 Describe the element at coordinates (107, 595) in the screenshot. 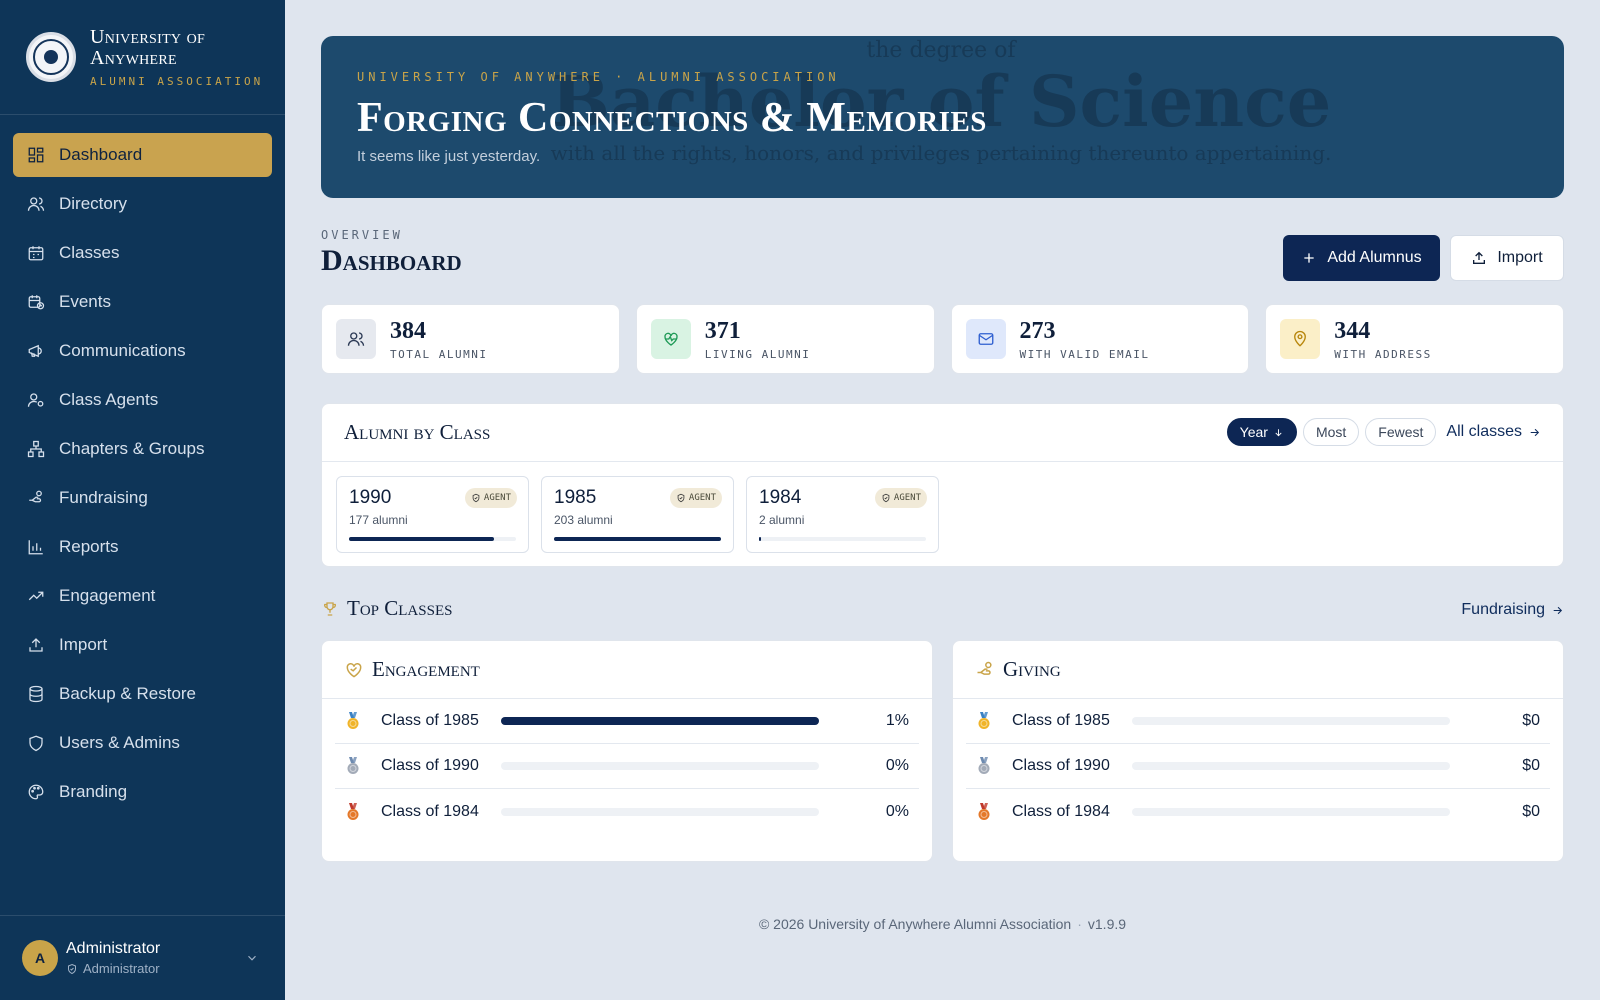

I see `sidebar-item-label: Engagement` at that location.